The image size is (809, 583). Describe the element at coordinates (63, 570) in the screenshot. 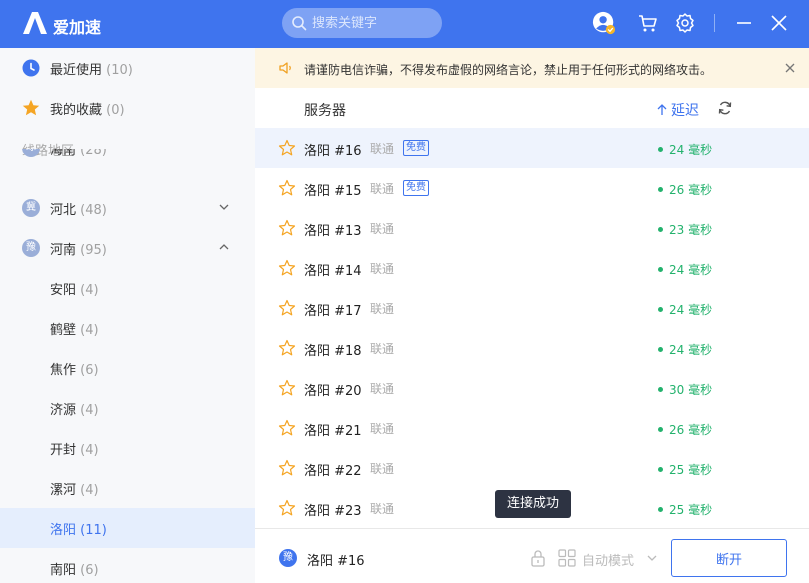

I see `city-label: 南阳` at that location.